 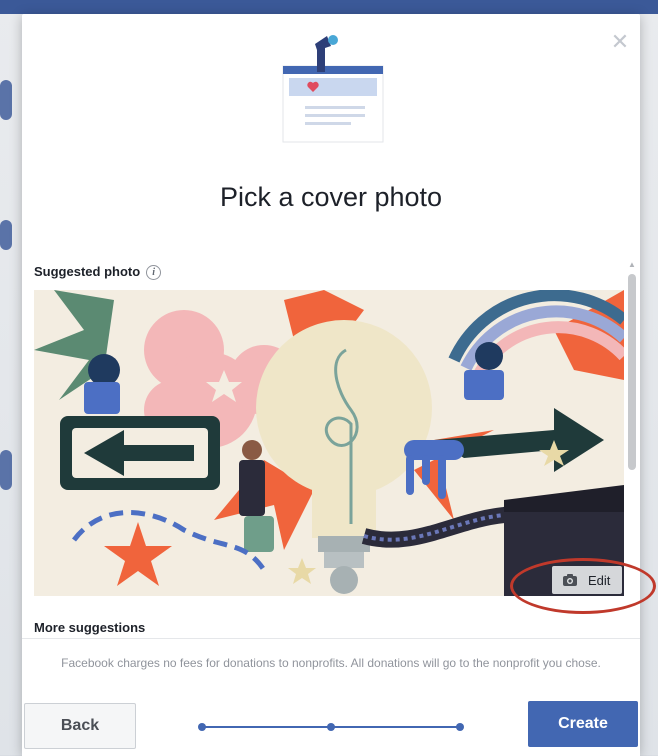 What do you see at coordinates (333, 89) in the screenshot?
I see `cover-illustration` at bounding box center [333, 89].